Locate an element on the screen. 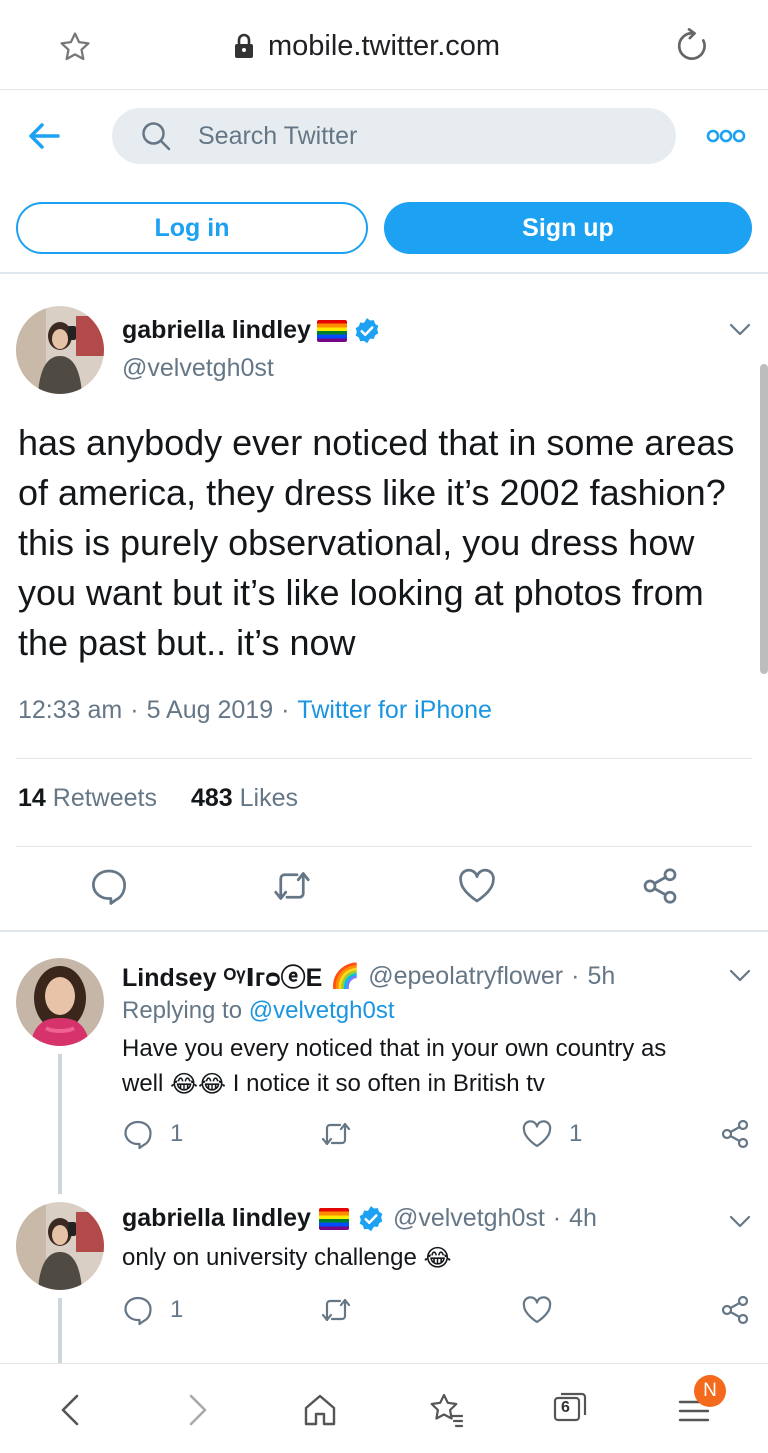 The height and width of the screenshot is (1453, 768). tweet-stats: 14 Retweets 483 Likes is located at coordinates (158, 798).